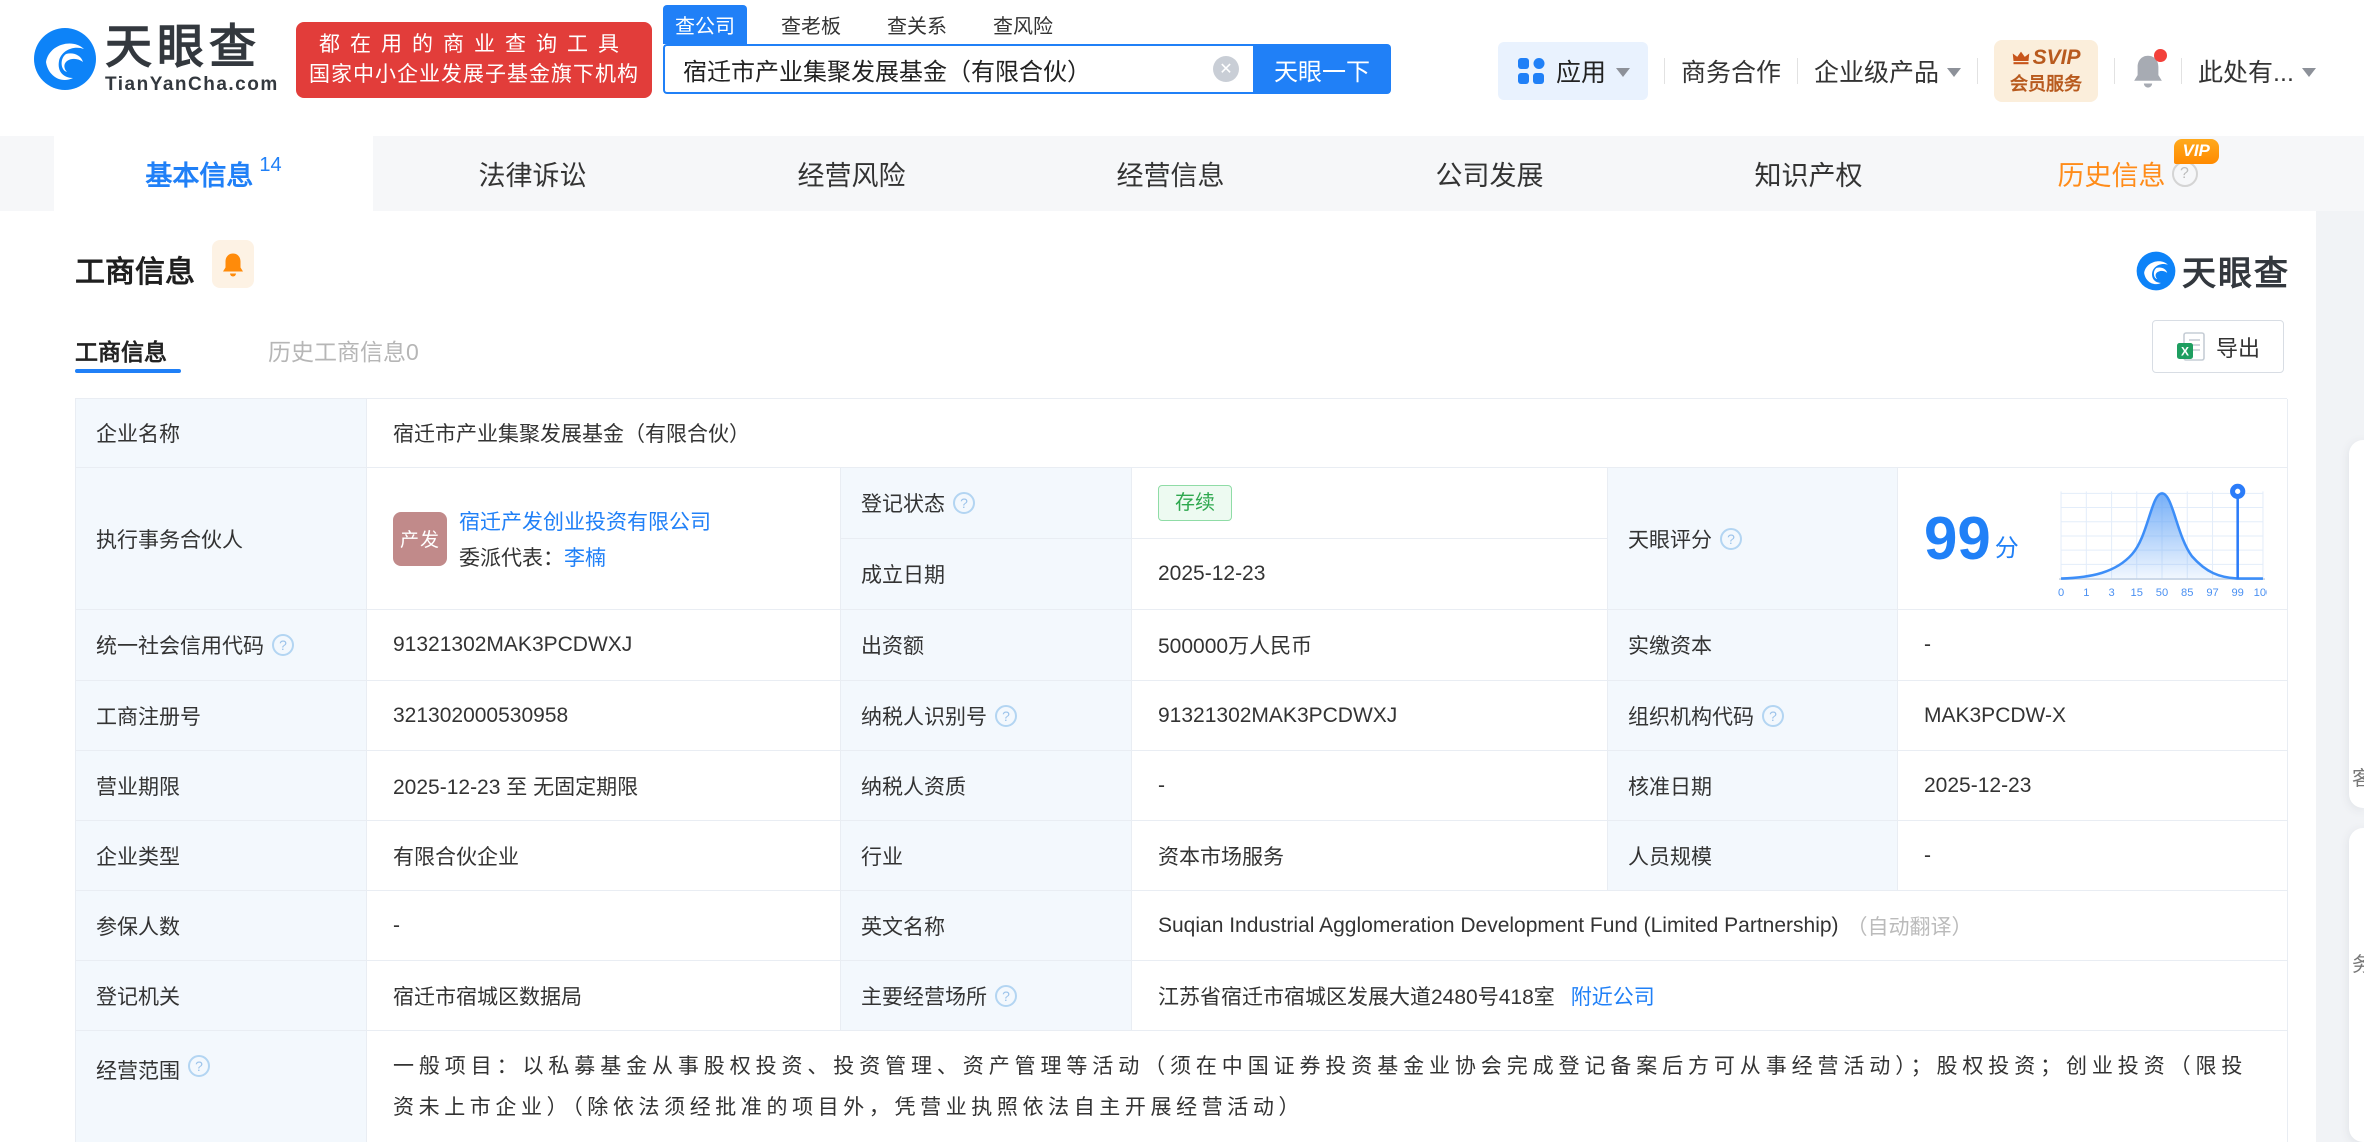 This screenshot has width=2364, height=1142. Describe the element at coordinates (2046, 71) in the screenshot. I see `svip-member-button: SVIP 会员服务` at that location.